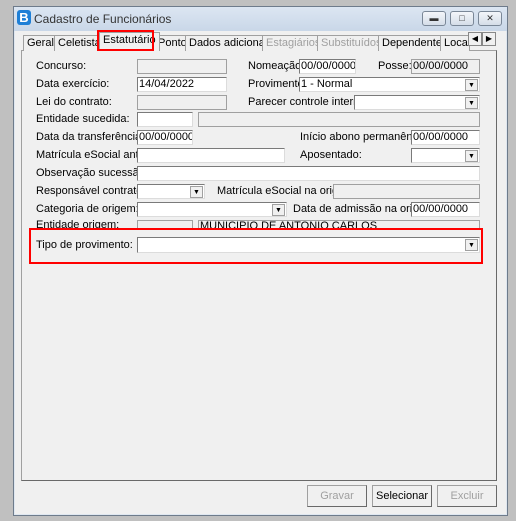  What do you see at coordinates (182, 102) in the screenshot?
I see `lei-contrato-field` at bounding box center [182, 102].